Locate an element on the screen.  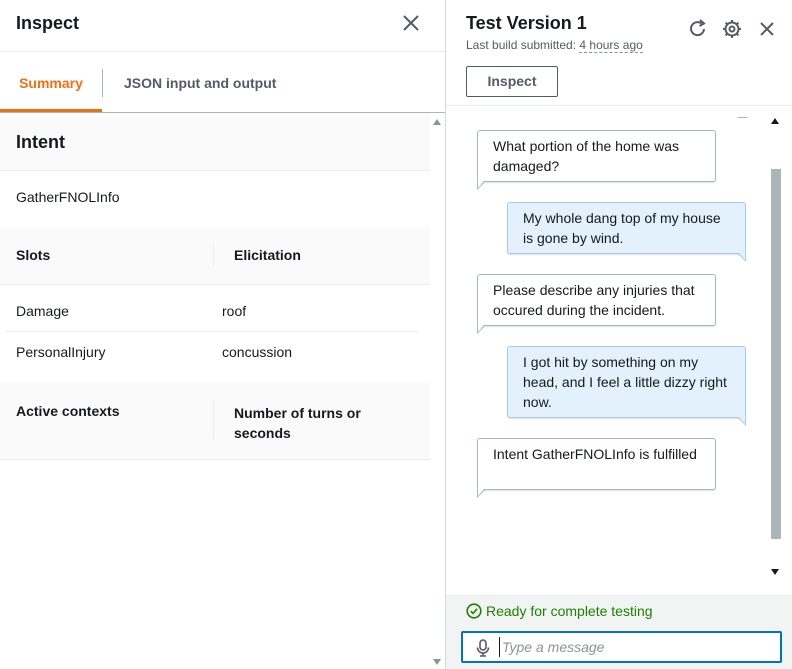
test-title: Test Version 1 is located at coordinates (526, 23).